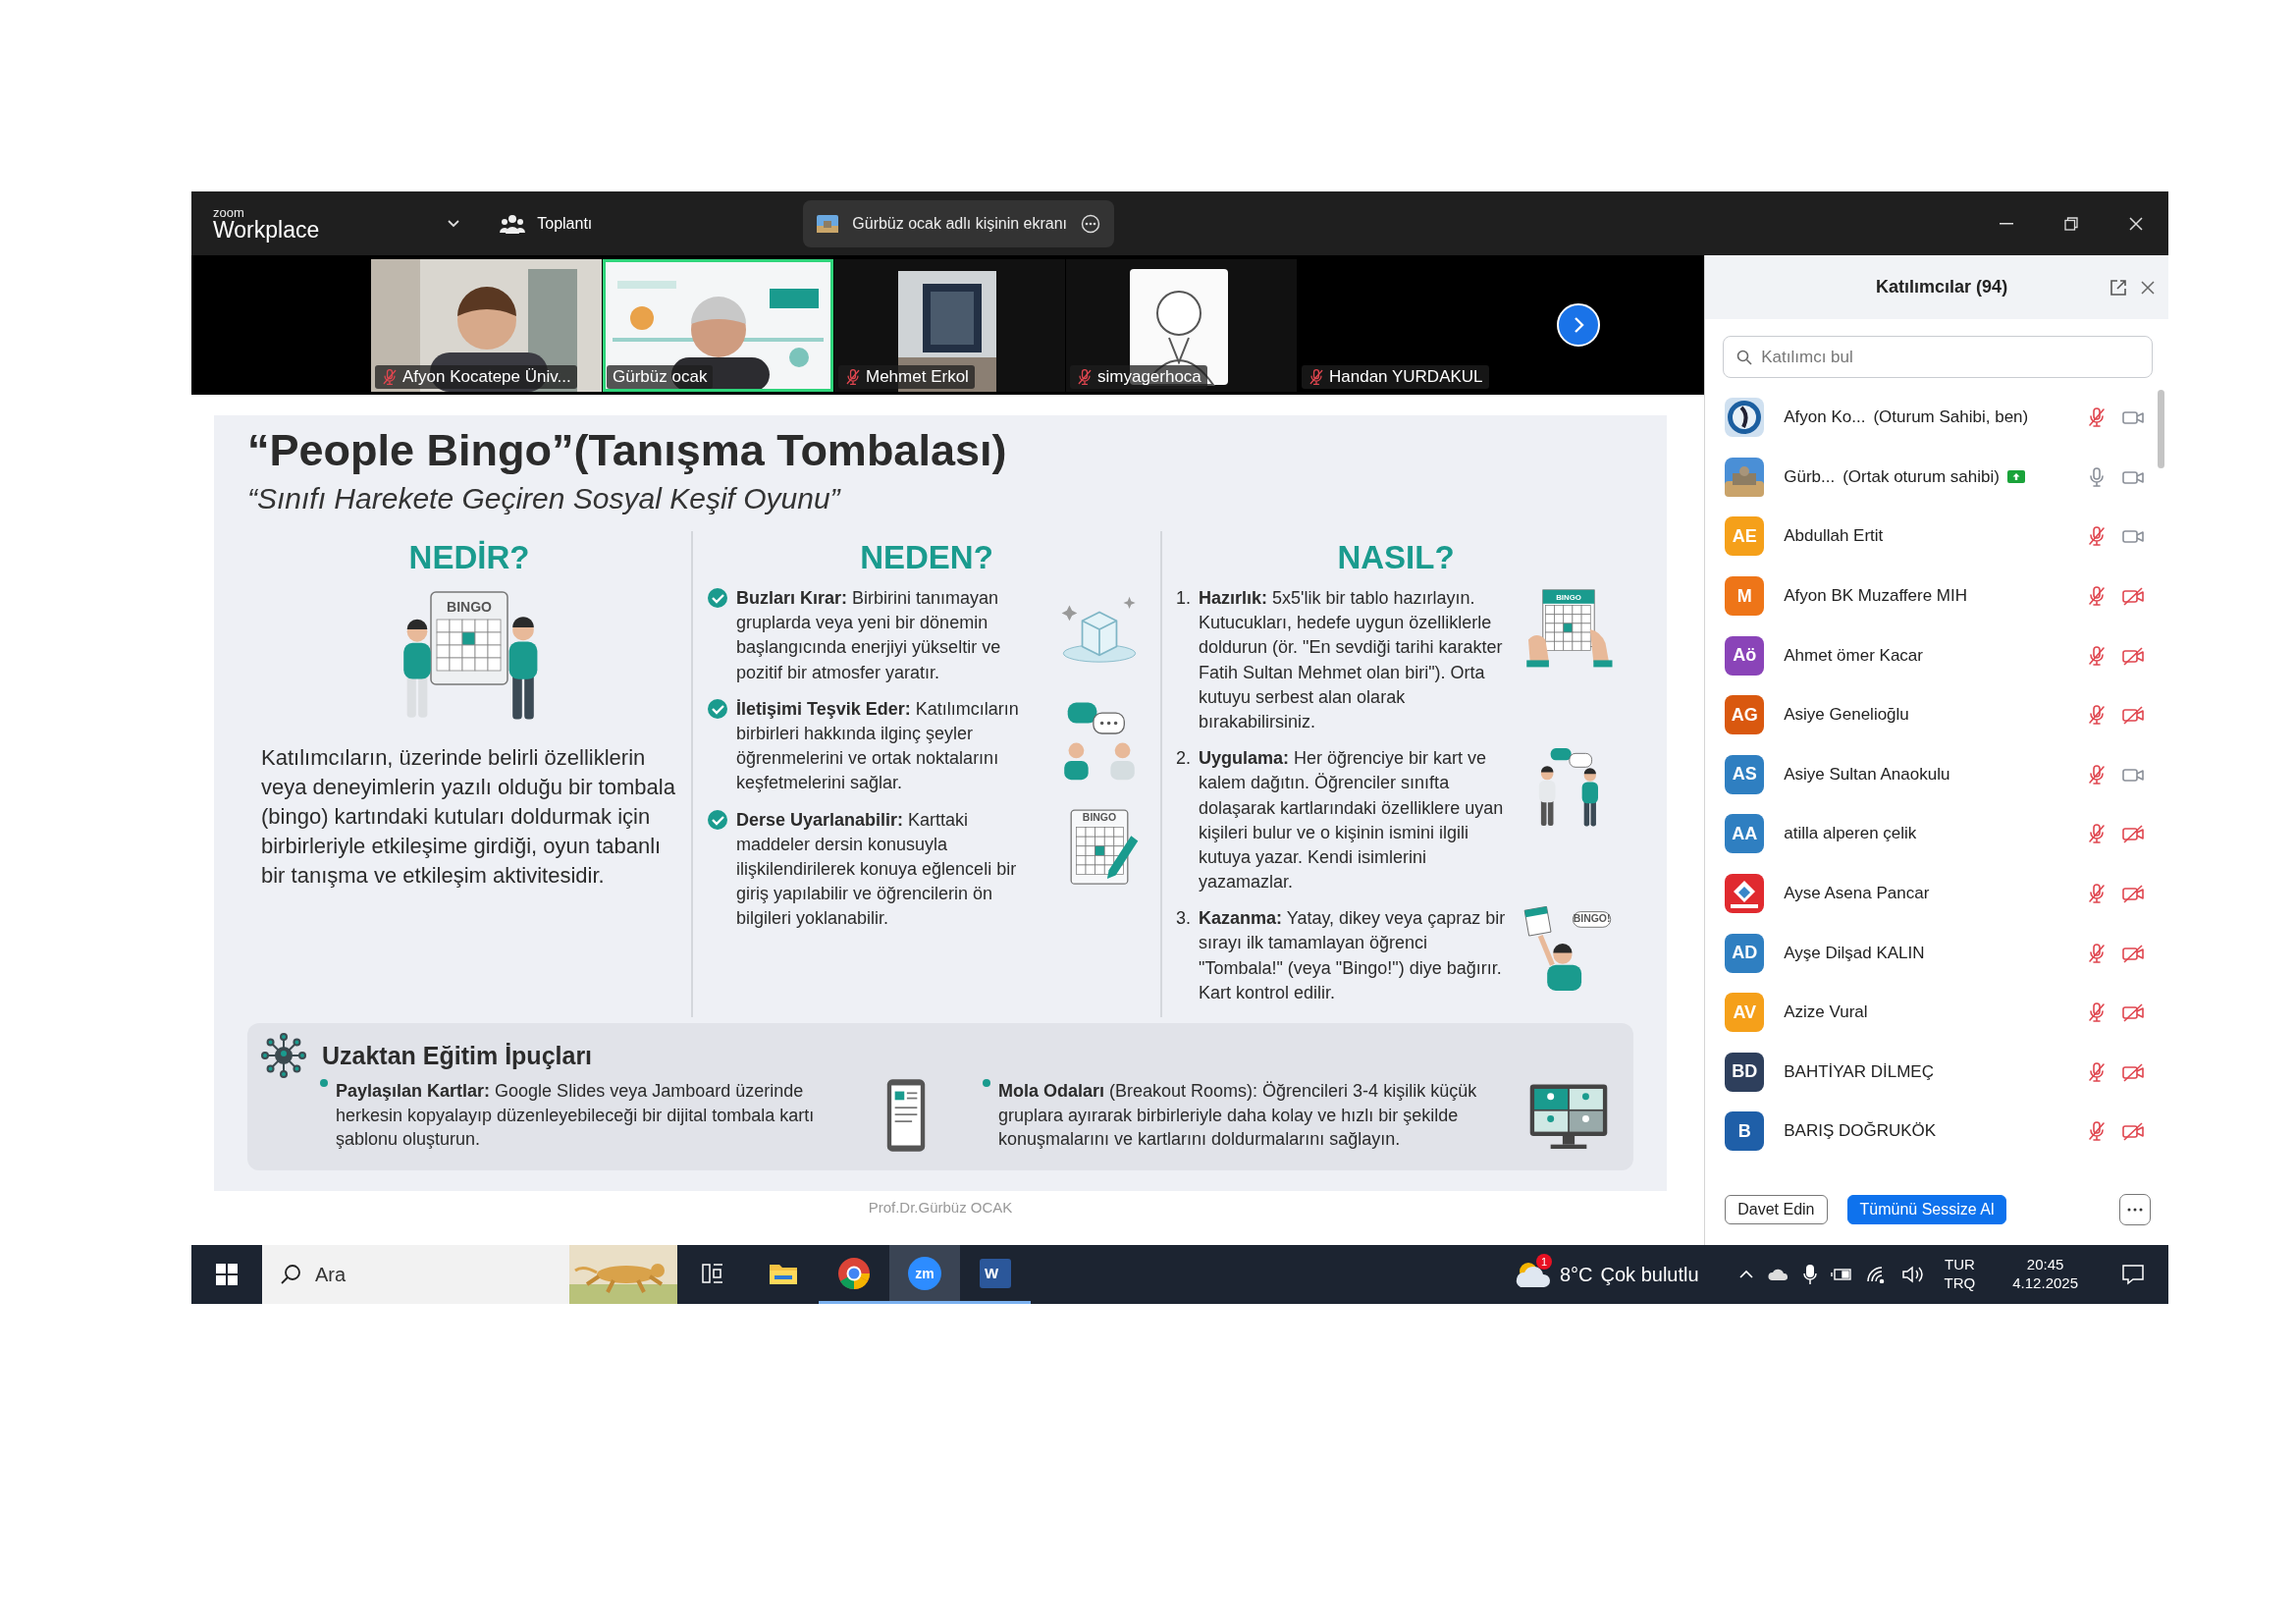 The image size is (2296, 1624). I want to click on step-number: 2., so click(1183, 759).